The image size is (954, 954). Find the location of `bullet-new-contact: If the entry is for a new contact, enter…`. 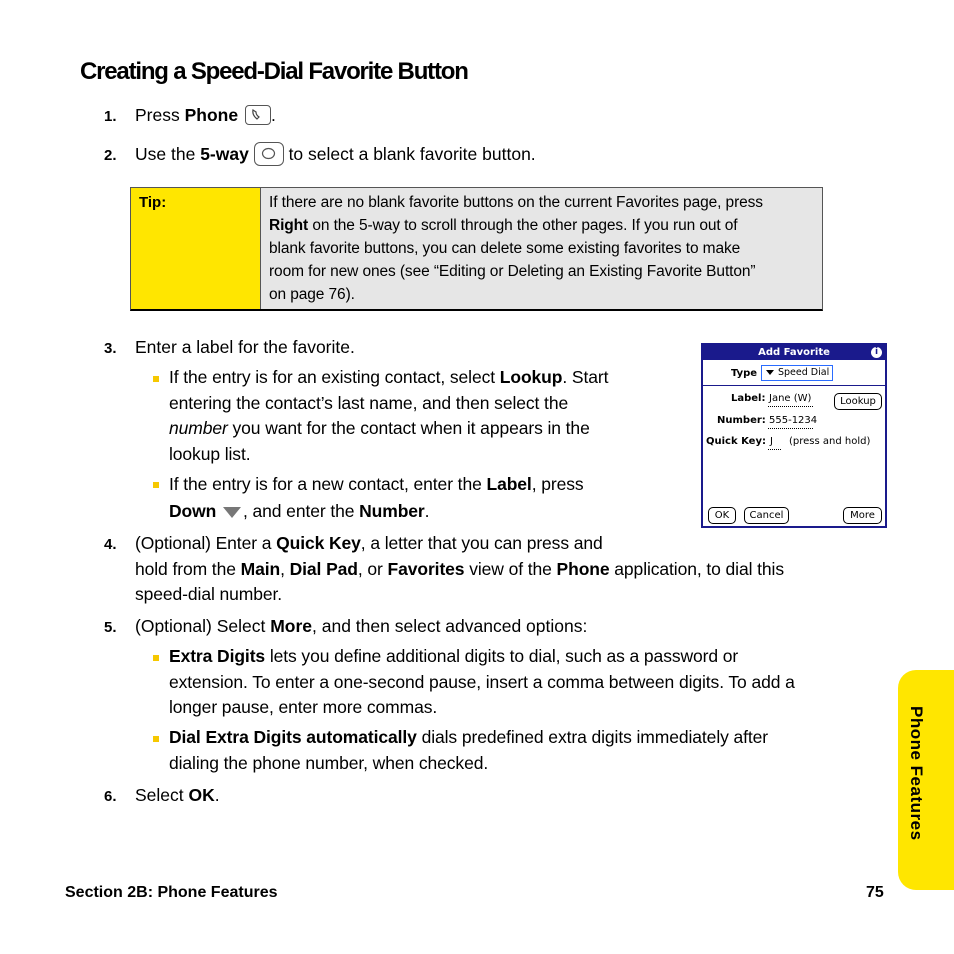

bullet-new-contact: If the entry is for a new contact, enter… is located at coordinates (376, 498).